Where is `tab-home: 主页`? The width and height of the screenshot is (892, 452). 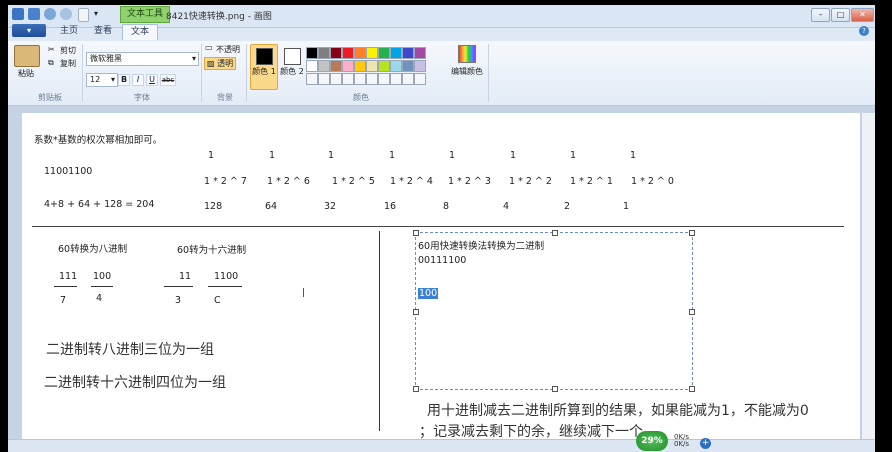
tab-home: 主页 is located at coordinates (69, 31).